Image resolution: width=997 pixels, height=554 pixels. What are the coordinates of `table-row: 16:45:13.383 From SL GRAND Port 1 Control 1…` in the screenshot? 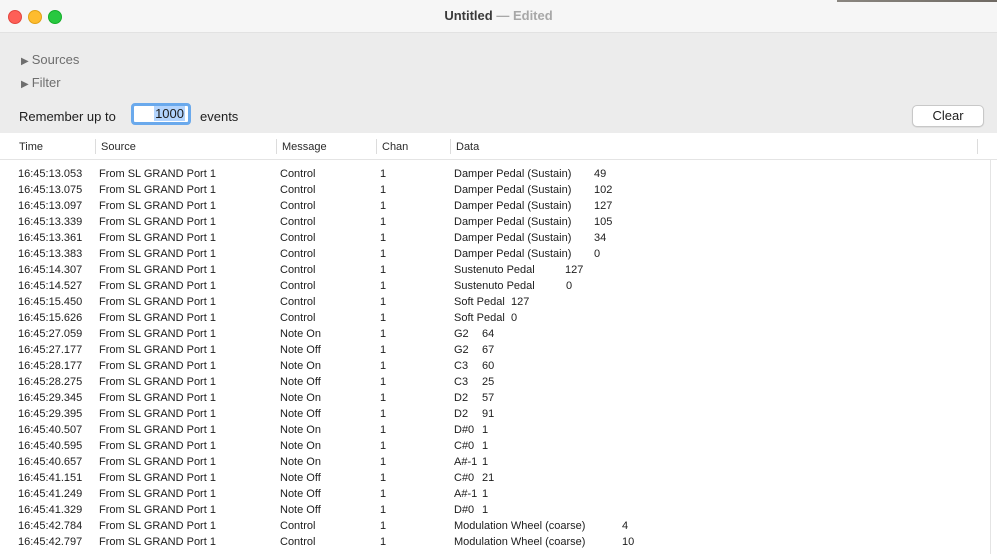 It's located at (495, 254).